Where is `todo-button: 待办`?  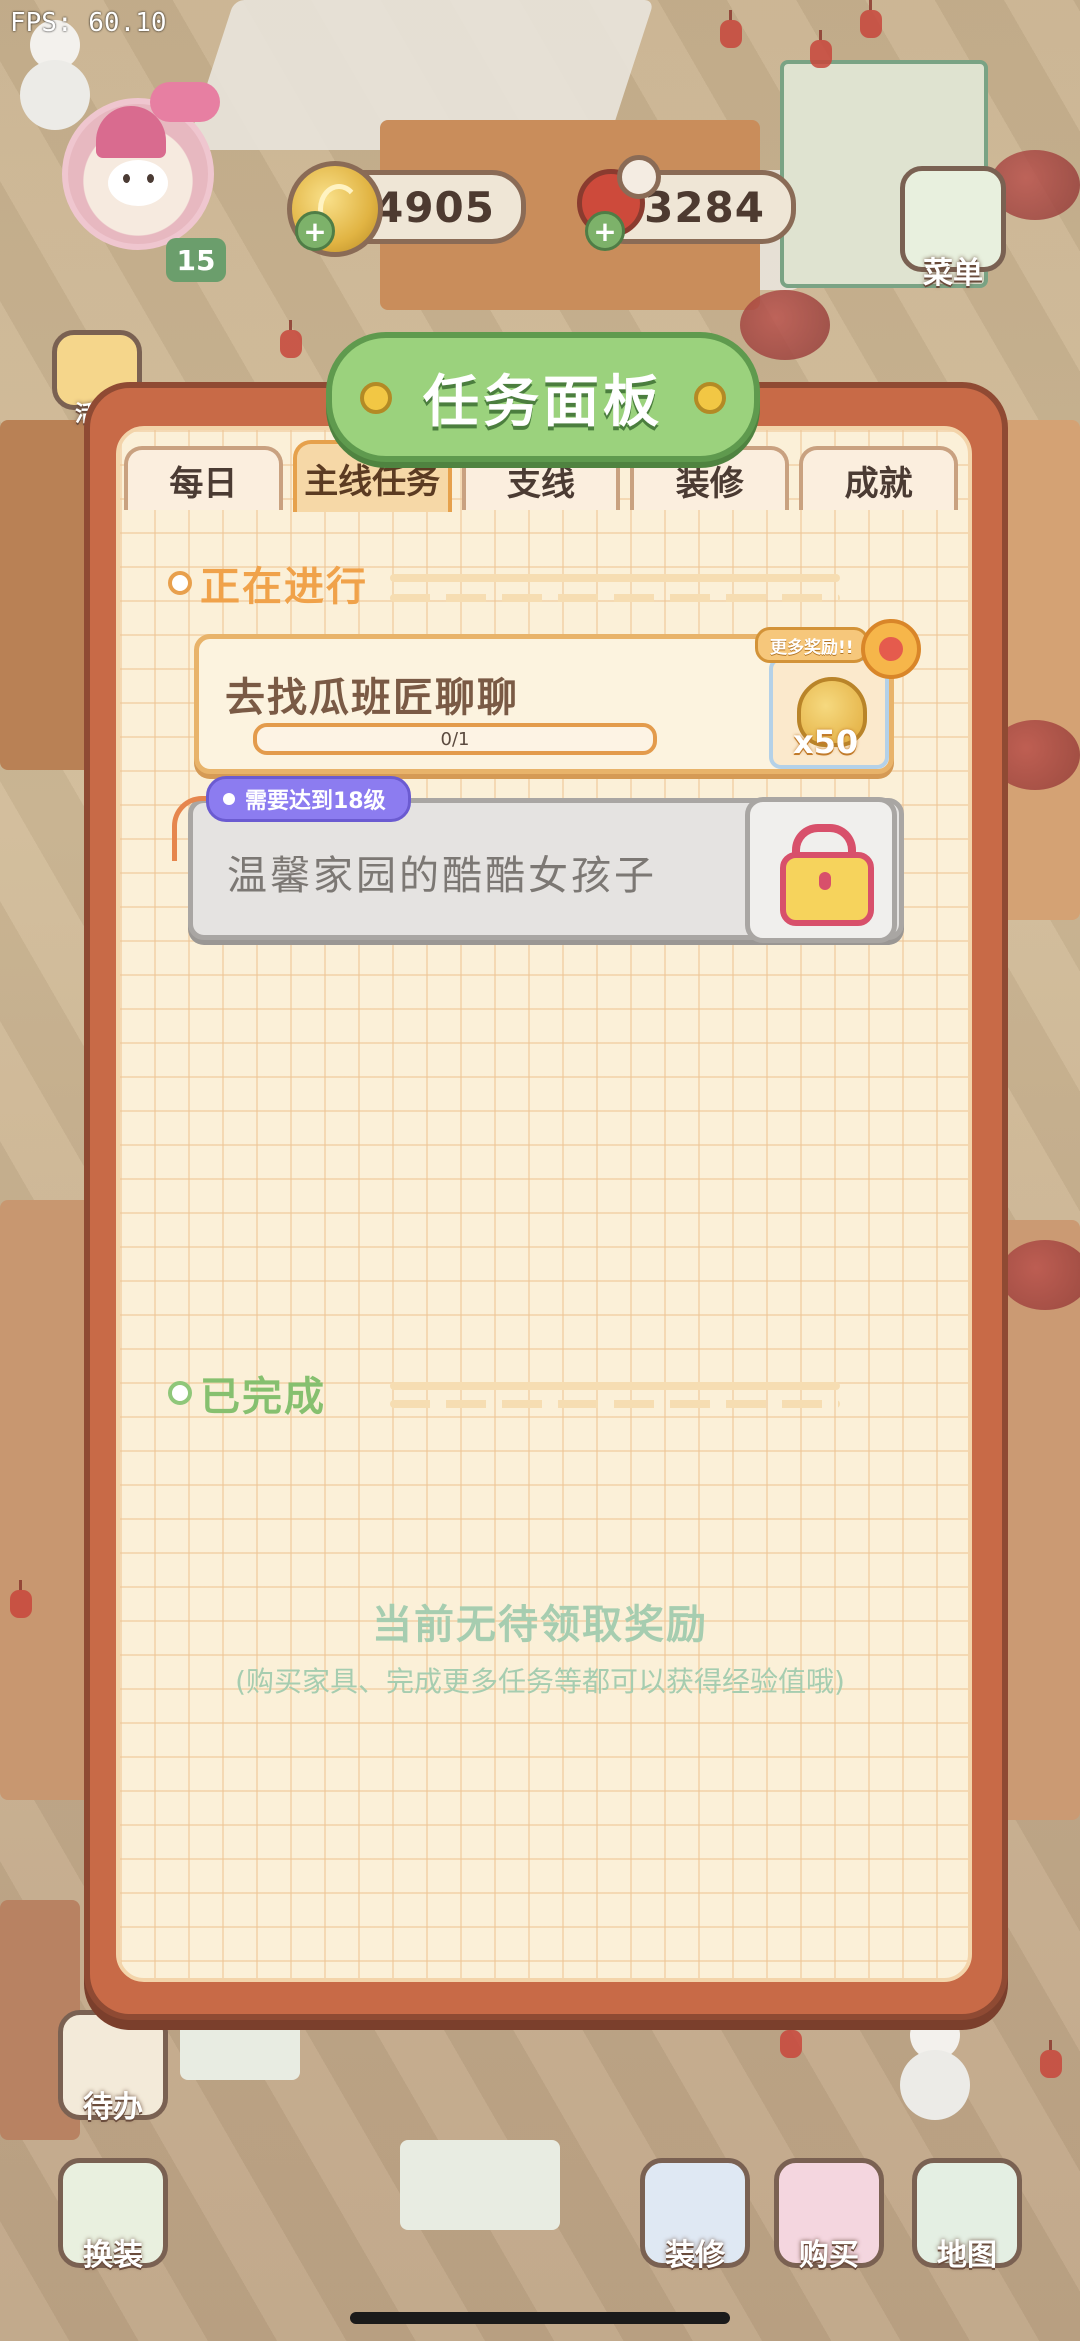 todo-button: 待办 is located at coordinates (113, 2068).